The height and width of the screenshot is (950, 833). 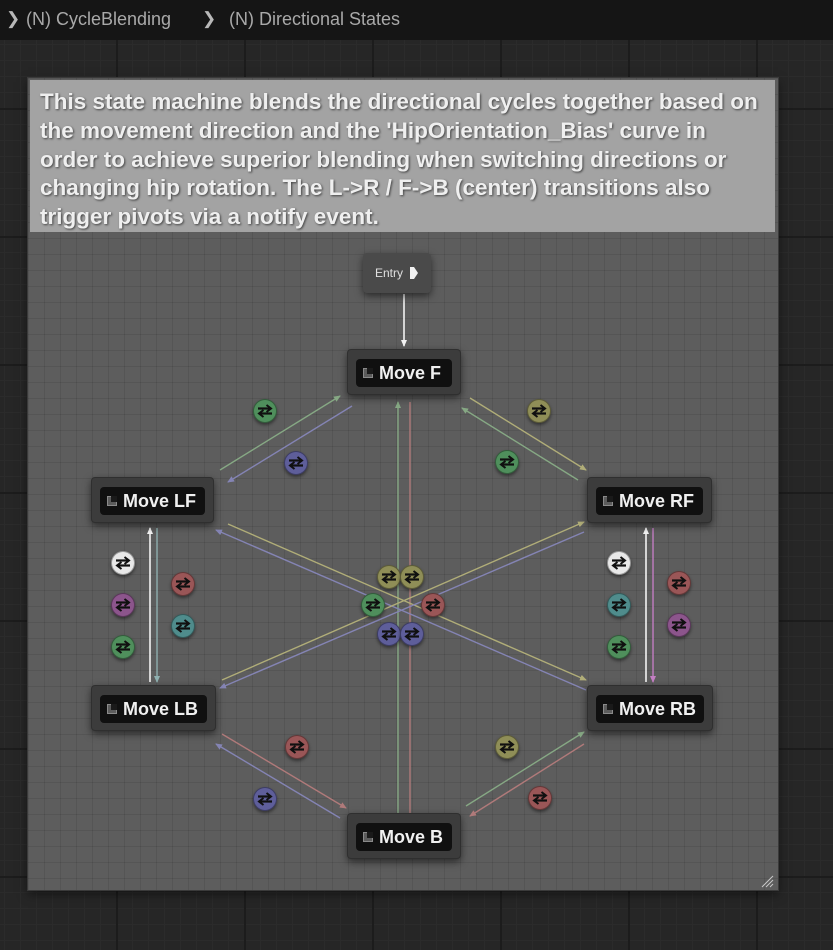 I want to click on state-label: Move B, so click(x=411, y=836).